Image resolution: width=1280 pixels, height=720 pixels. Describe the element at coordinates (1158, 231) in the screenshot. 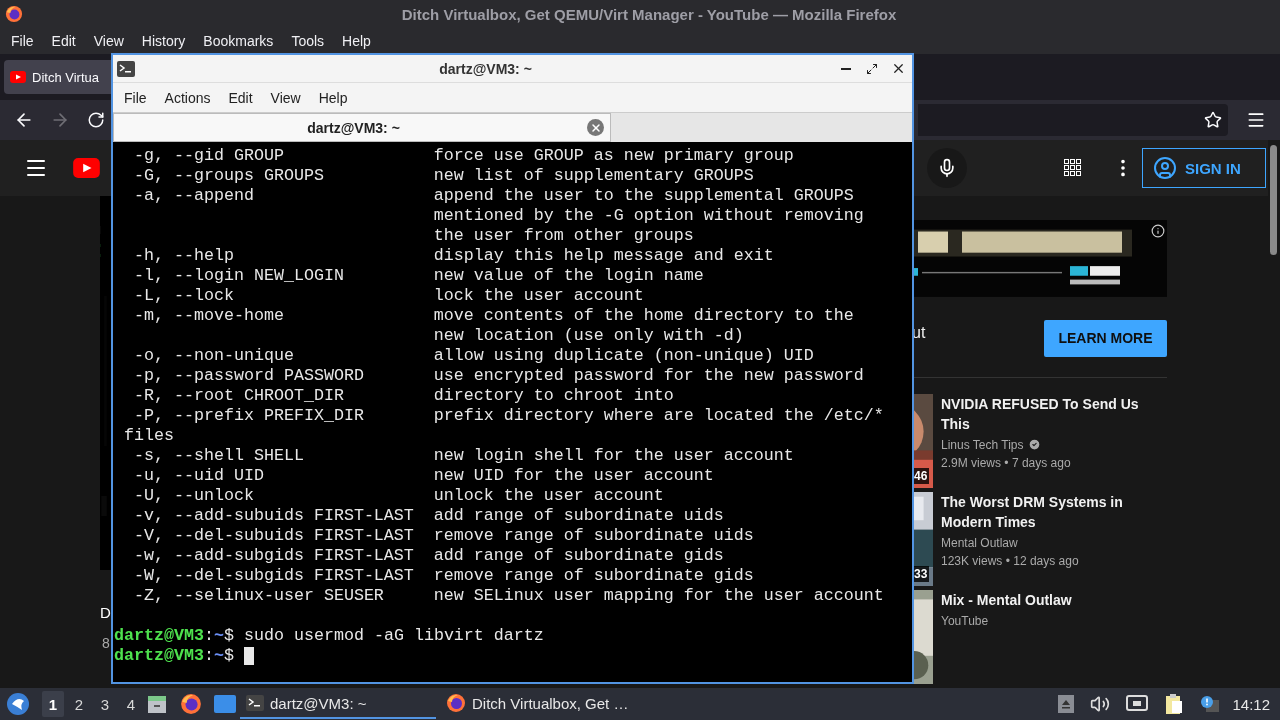

I see `info-icon` at that location.